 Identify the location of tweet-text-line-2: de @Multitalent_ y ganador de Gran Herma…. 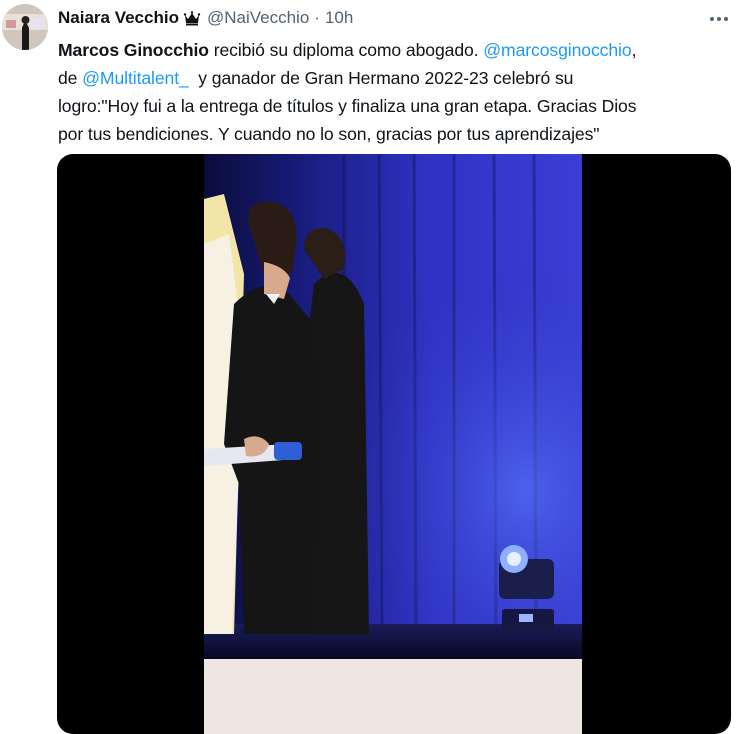
(398, 78).